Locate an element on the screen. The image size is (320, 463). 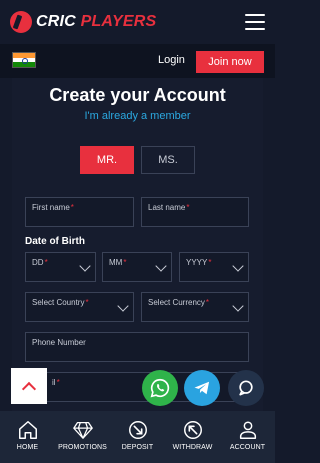
nav-account-label: ACCOUNT is located at coordinates (247, 447).